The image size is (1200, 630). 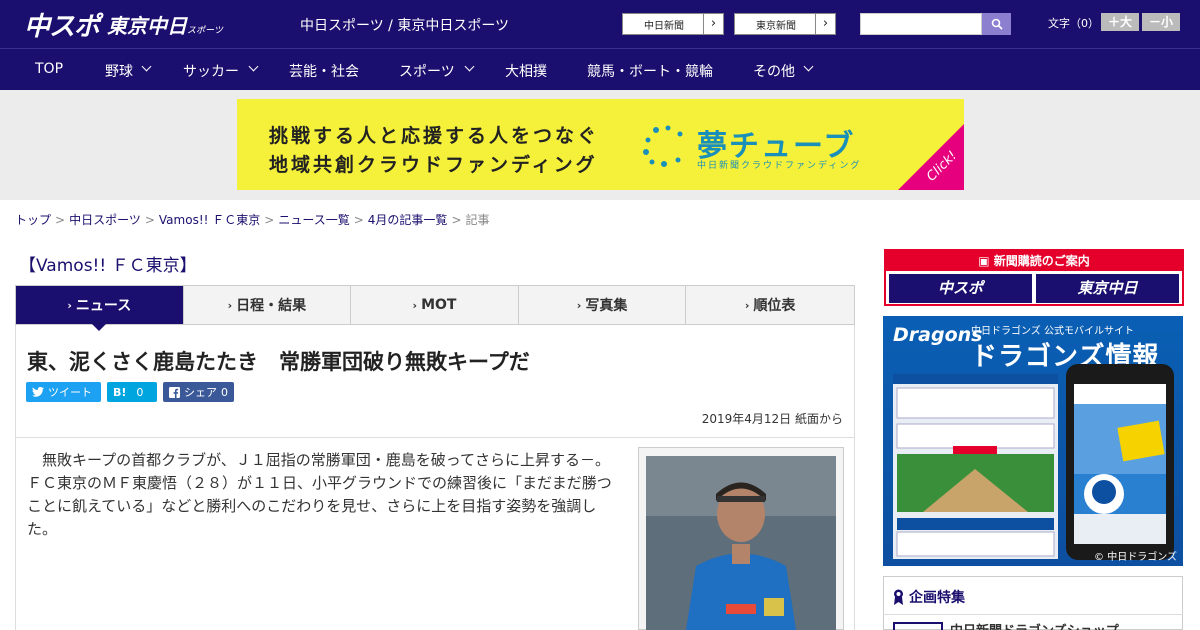 What do you see at coordinates (1161, 22) in the screenshot?
I see `font-smaller-button: －小` at bounding box center [1161, 22].